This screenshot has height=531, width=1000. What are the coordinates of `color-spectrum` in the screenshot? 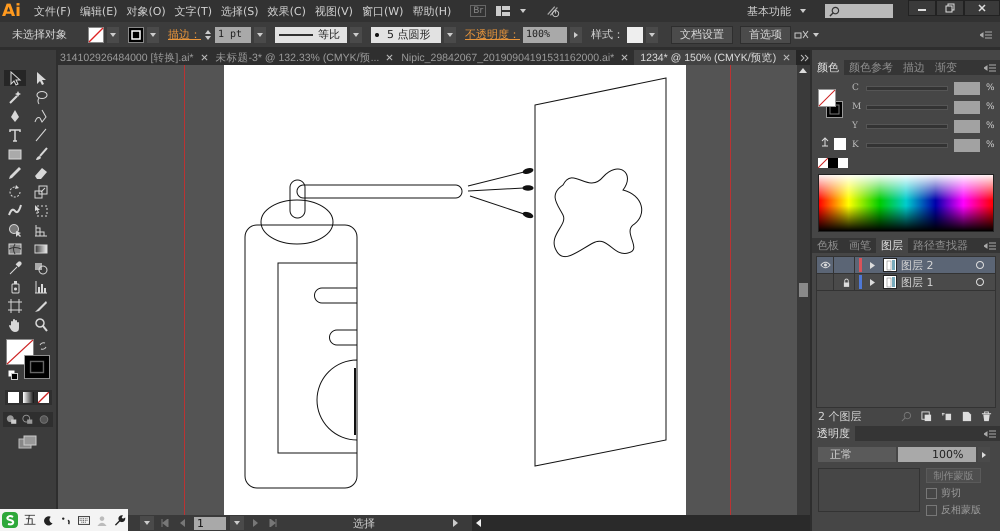 It's located at (906, 203).